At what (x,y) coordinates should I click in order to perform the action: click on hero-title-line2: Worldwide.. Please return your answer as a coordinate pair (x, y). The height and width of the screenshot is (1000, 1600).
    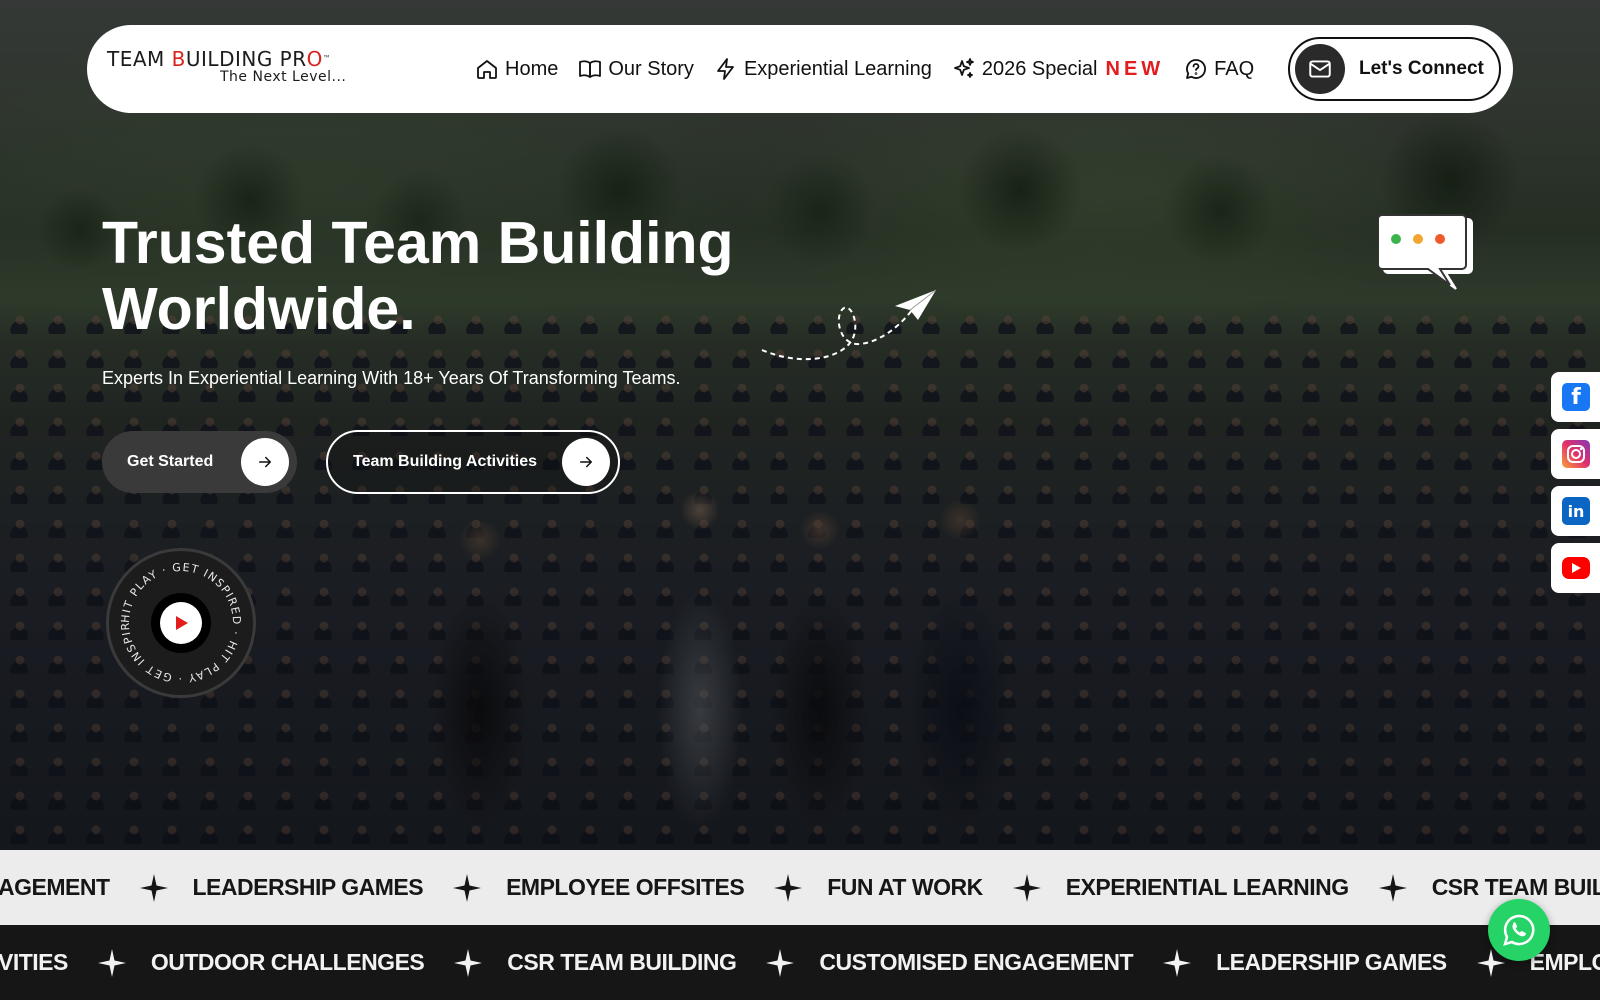
    Looking at the image, I should click on (259, 309).